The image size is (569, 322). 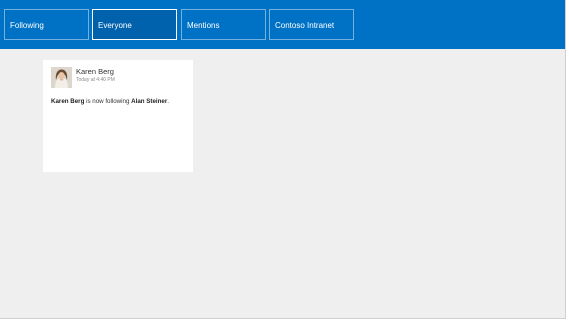 What do you see at coordinates (311, 24) in the screenshot?
I see `tab-contoso-intranet: Contoso Intranet` at bounding box center [311, 24].